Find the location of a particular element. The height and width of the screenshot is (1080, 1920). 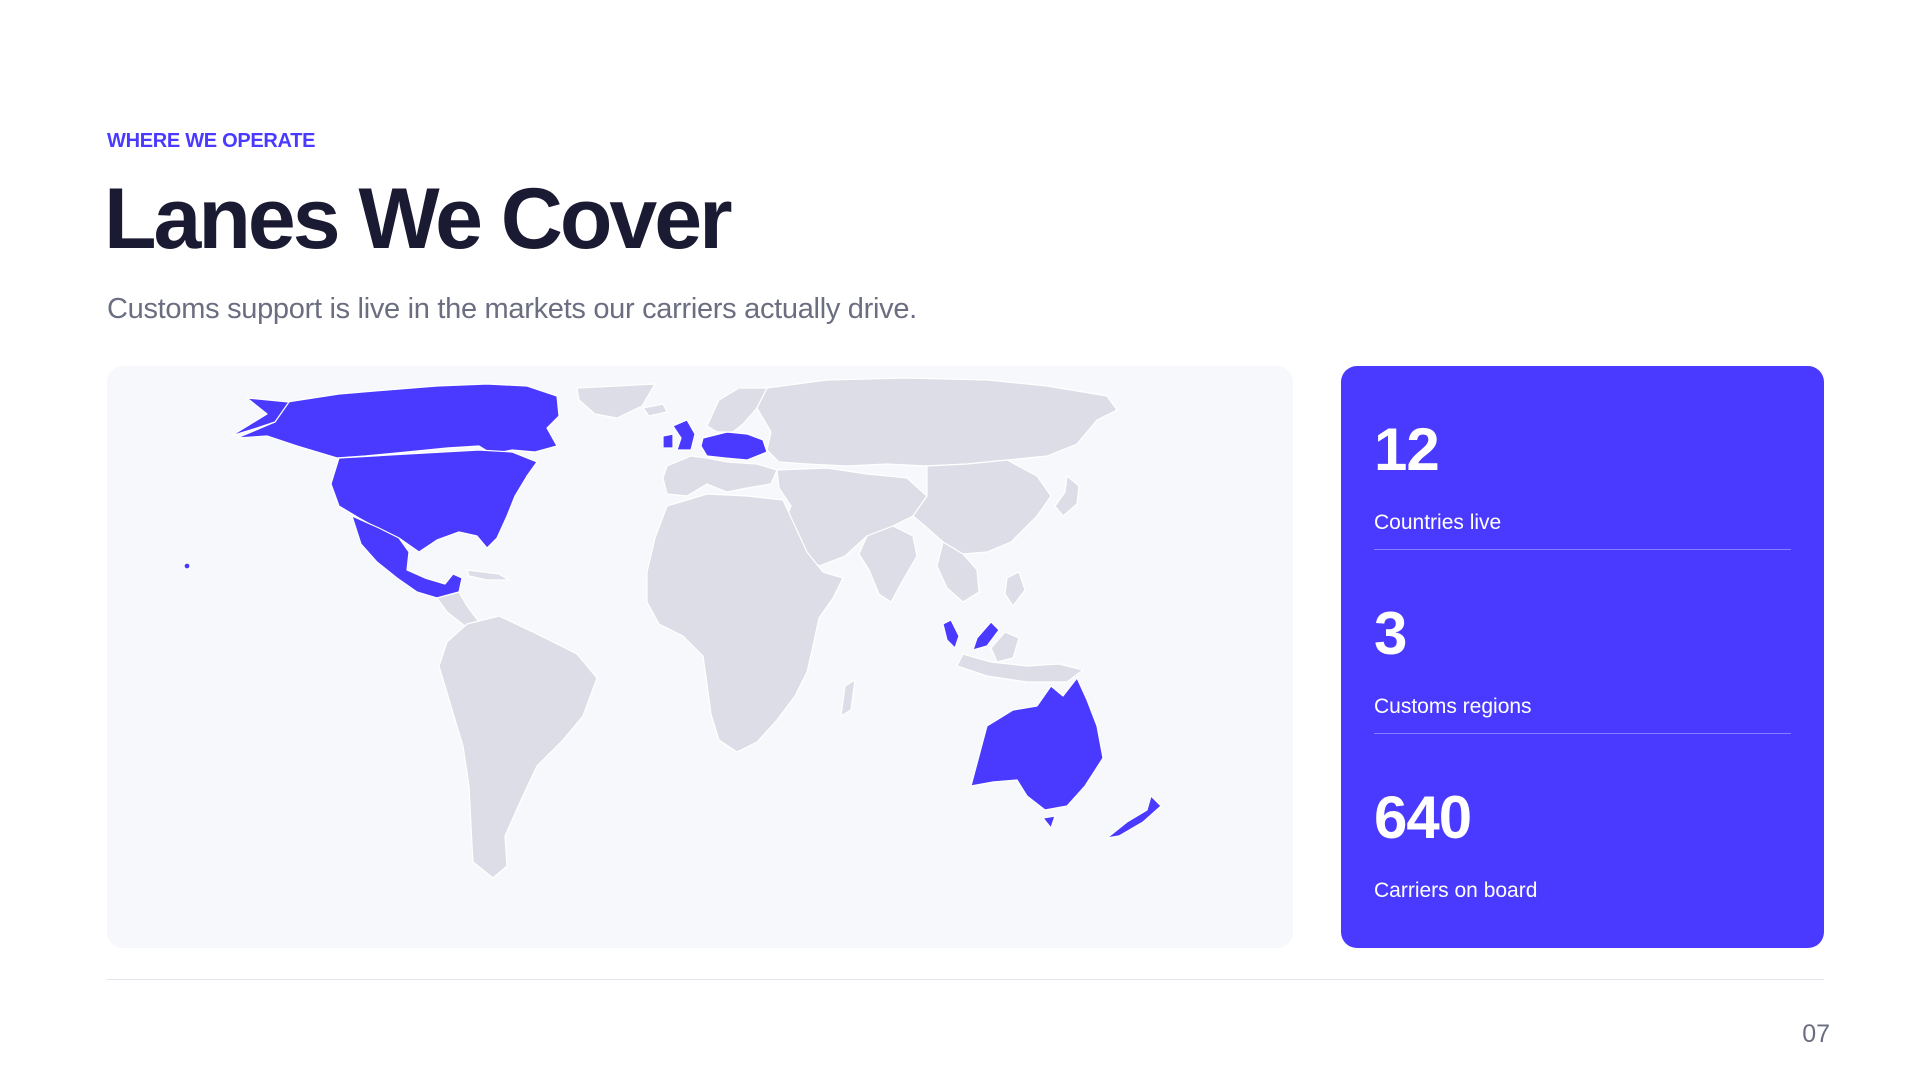

map-region-southern-europe is located at coordinates (720, 476).